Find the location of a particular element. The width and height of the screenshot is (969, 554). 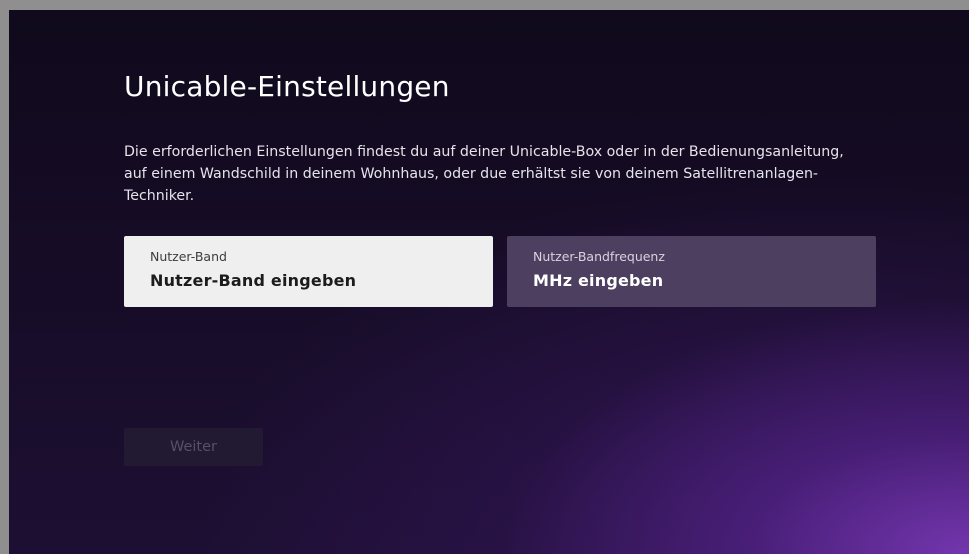

user-band-field: Nutzer-Band Nutzer-Band eingeben is located at coordinates (308, 271).